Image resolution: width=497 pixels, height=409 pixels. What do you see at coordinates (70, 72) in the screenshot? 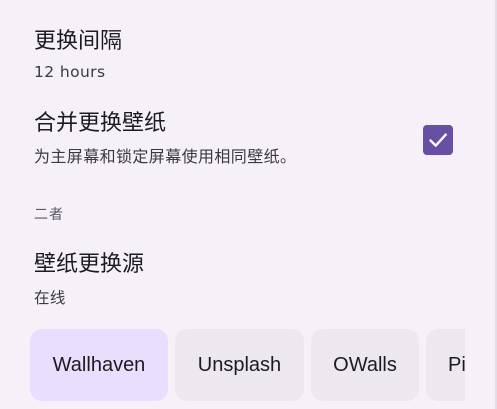
I see `change-interval-value: 12 hours` at bounding box center [70, 72].